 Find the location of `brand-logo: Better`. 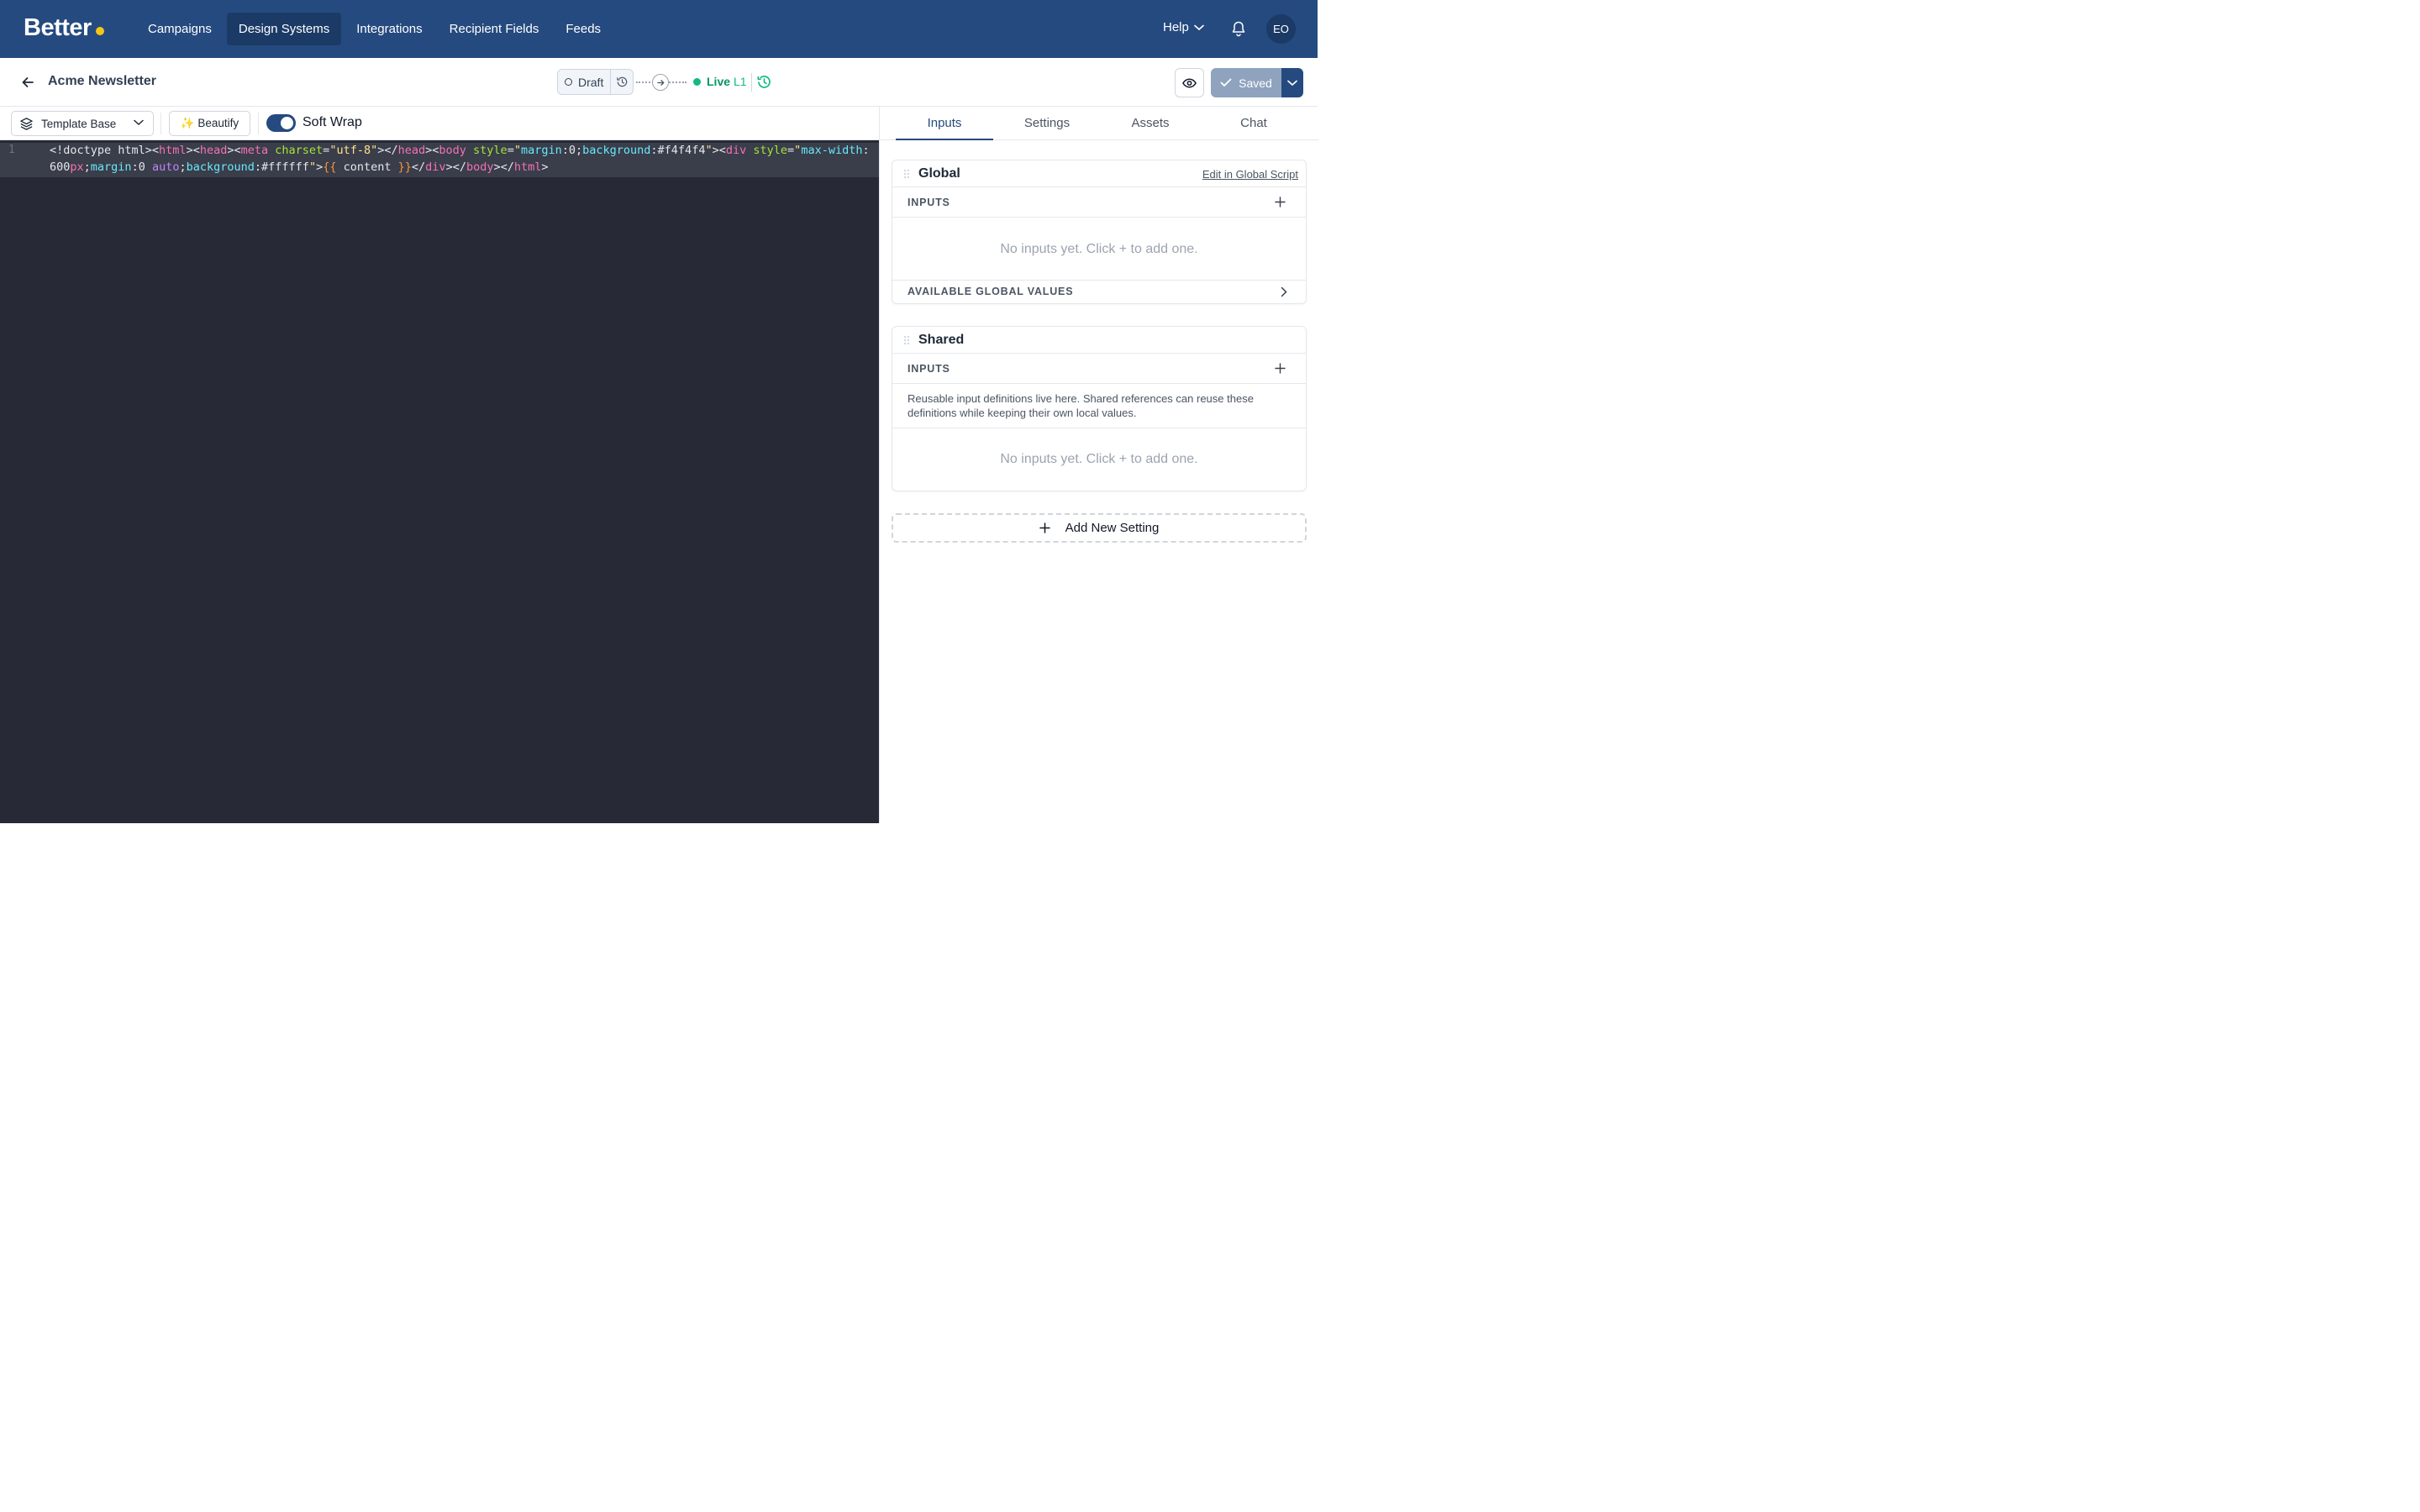

brand-logo: Better is located at coordinates (64, 28).